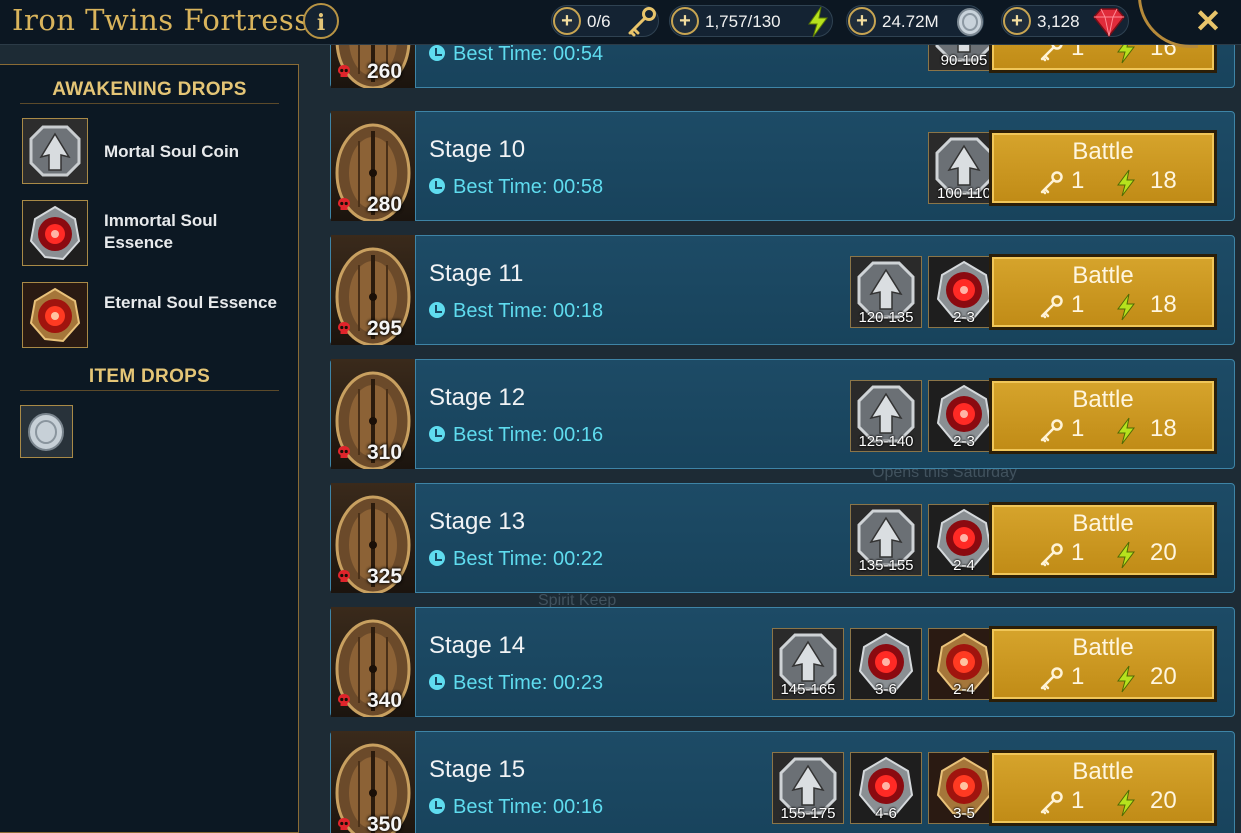 Image resolution: width=1241 pixels, height=833 pixels. I want to click on boss-portrait: 325, so click(373, 538).